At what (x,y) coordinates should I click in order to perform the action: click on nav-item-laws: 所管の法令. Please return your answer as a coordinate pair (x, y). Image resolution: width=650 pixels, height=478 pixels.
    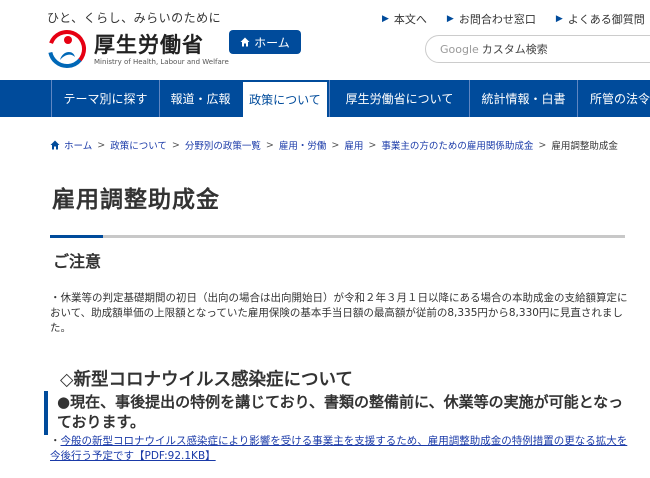
    Looking at the image, I should click on (613, 98).